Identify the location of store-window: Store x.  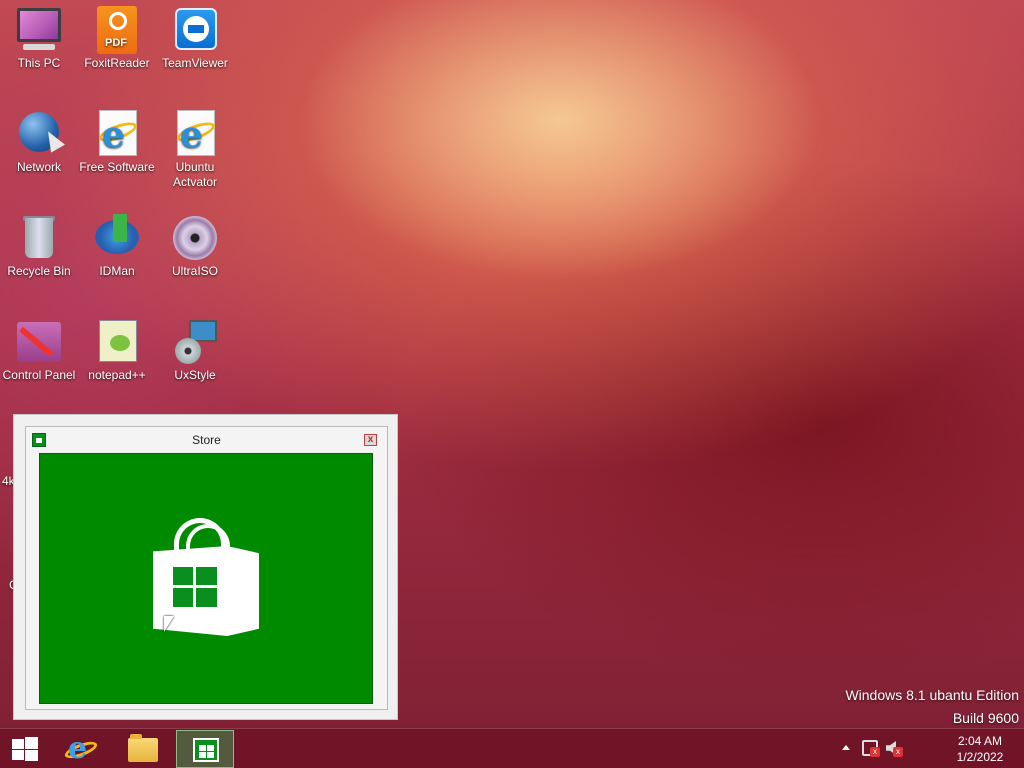
(205, 567).